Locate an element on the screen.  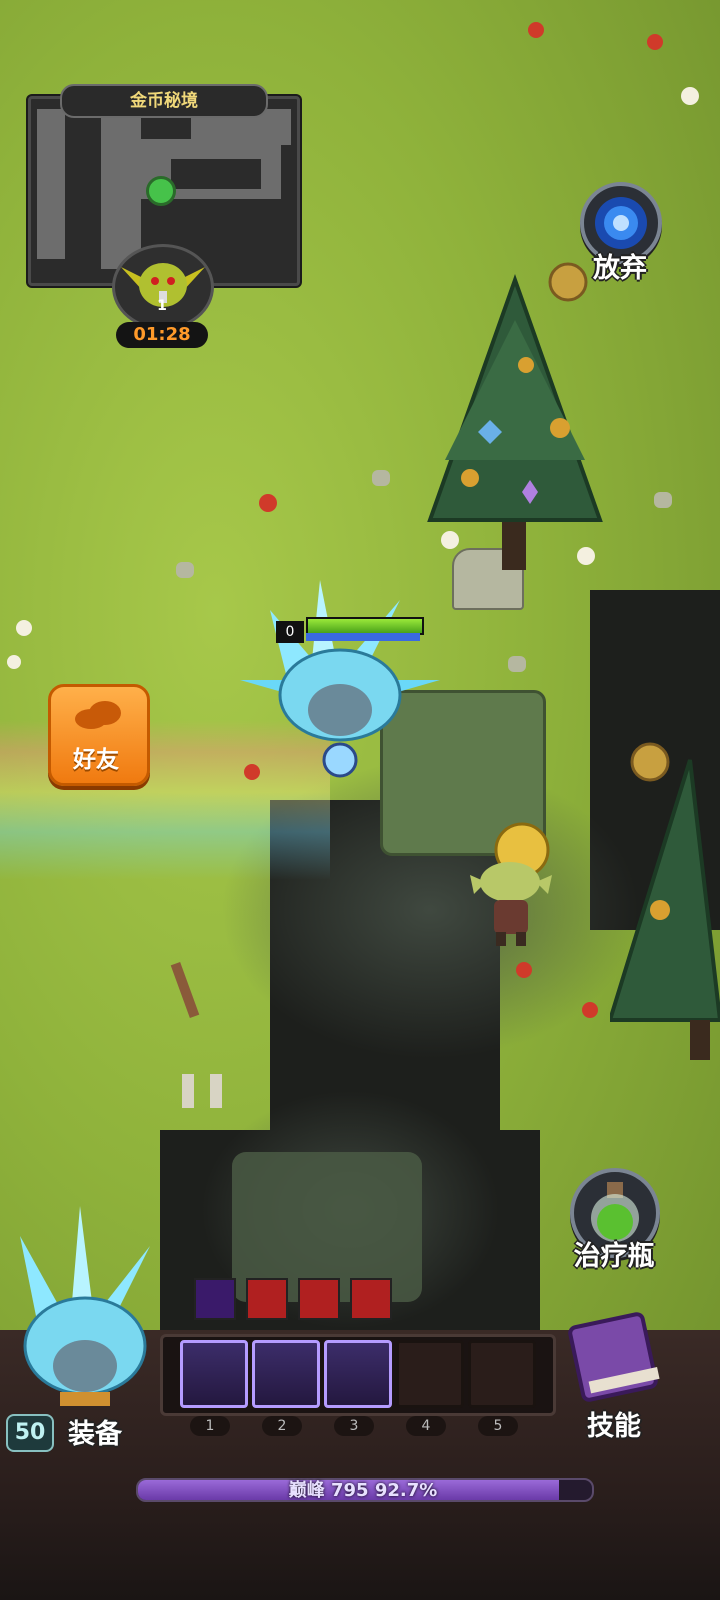
light-beam-icon is located at coordinates (214, 1374).